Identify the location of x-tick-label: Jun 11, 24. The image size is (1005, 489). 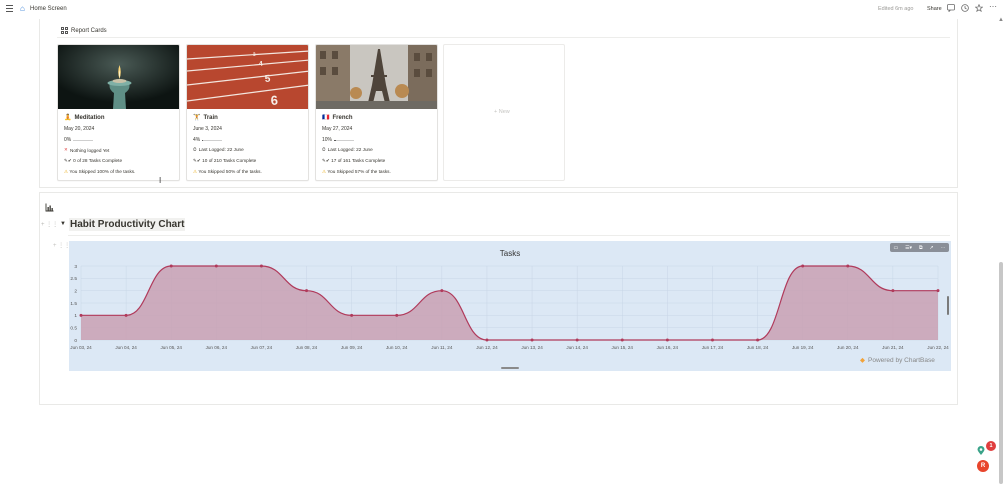
(442, 347).